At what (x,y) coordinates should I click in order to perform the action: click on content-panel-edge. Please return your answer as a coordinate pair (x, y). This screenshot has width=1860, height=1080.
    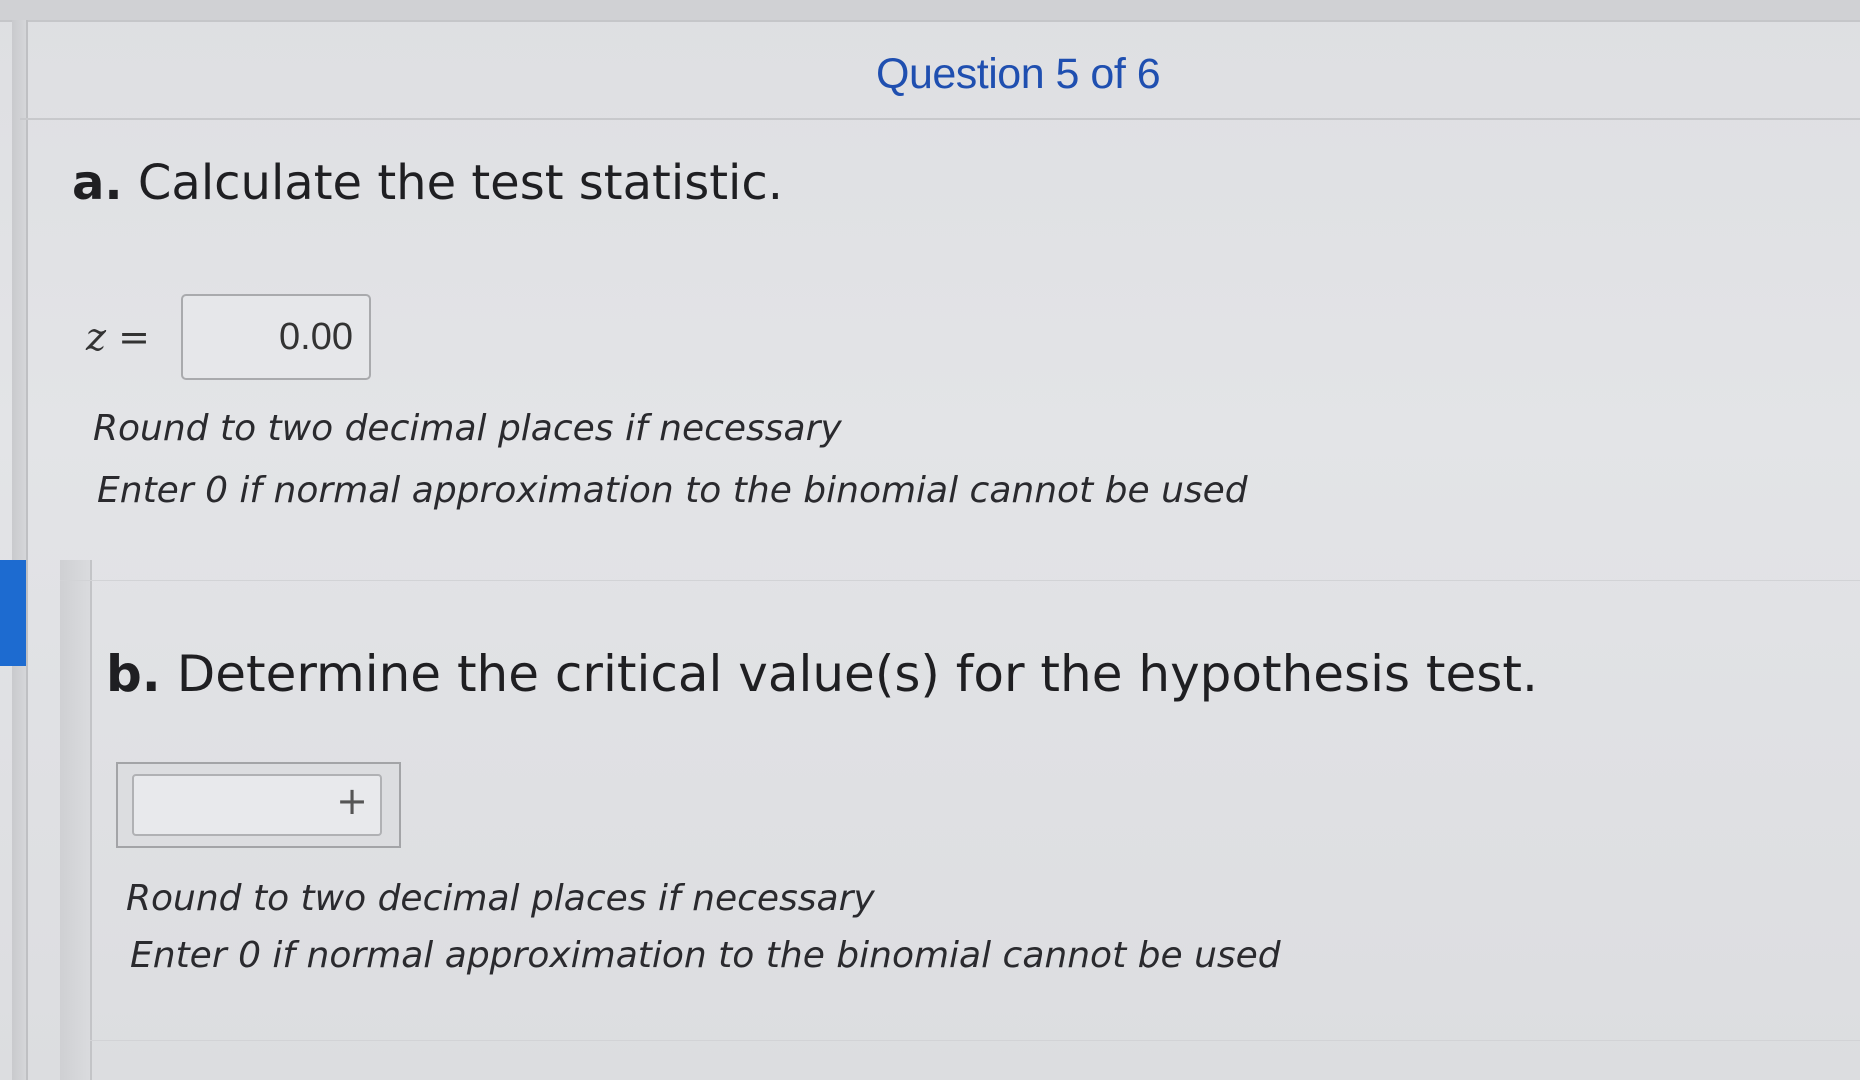
    Looking at the image, I should click on (76, 820).